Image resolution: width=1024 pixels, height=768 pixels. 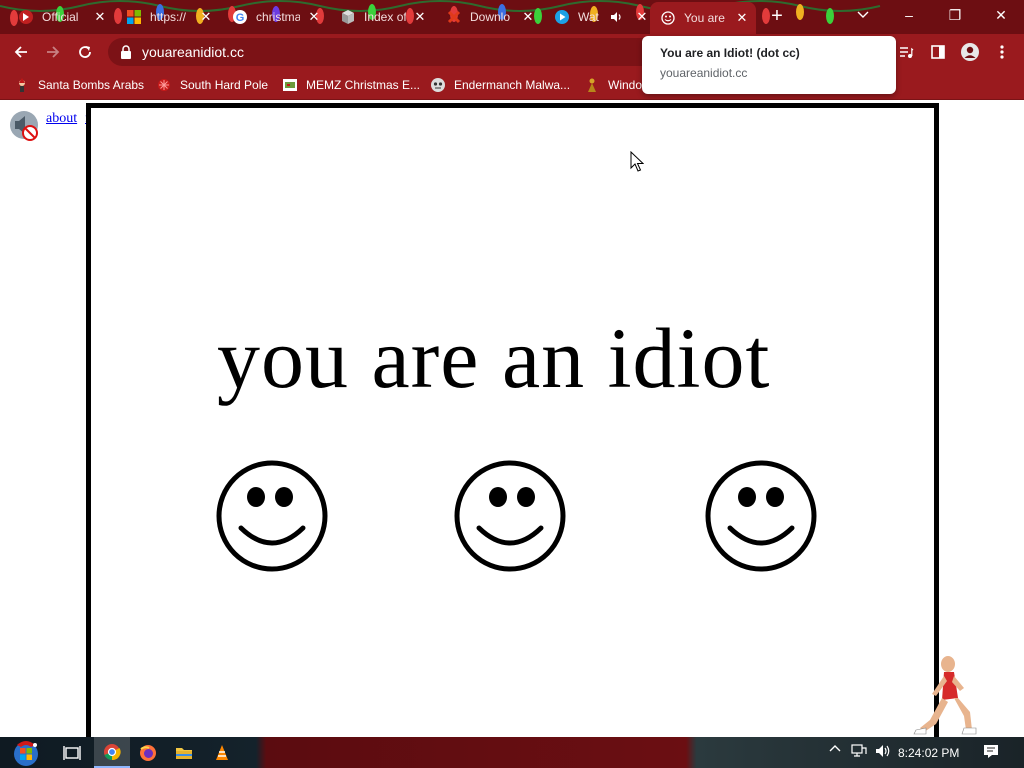 I want to click on memz-image-icon, so click(x=290, y=85).